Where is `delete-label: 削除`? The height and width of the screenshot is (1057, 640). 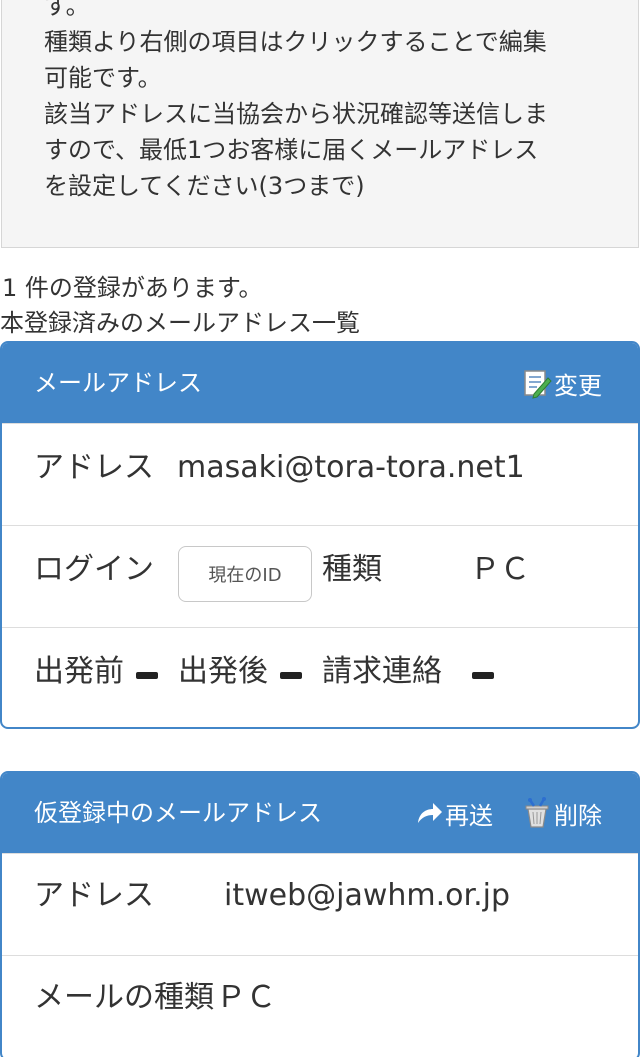
delete-label: 削除 is located at coordinates (578, 815).